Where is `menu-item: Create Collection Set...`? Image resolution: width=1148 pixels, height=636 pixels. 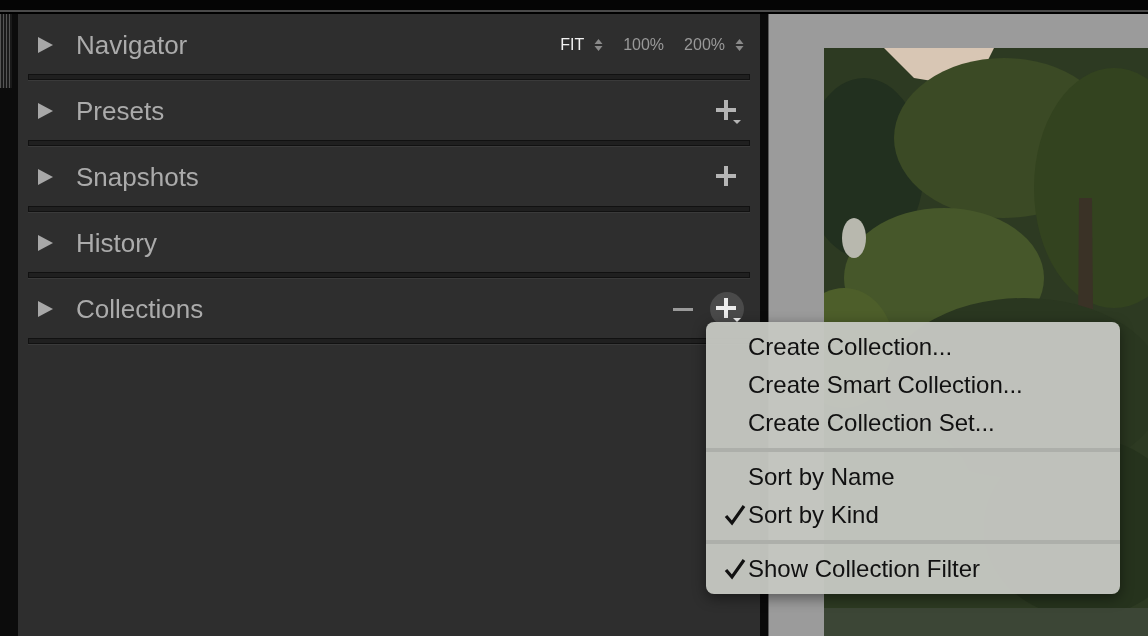 menu-item: Create Collection Set... is located at coordinates (913, 423).